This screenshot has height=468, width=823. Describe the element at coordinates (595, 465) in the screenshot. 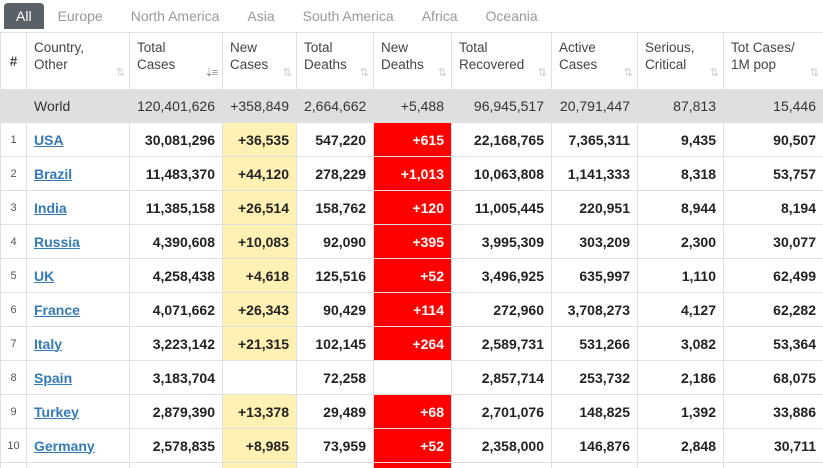

I see `active-cases-cell` at that location.